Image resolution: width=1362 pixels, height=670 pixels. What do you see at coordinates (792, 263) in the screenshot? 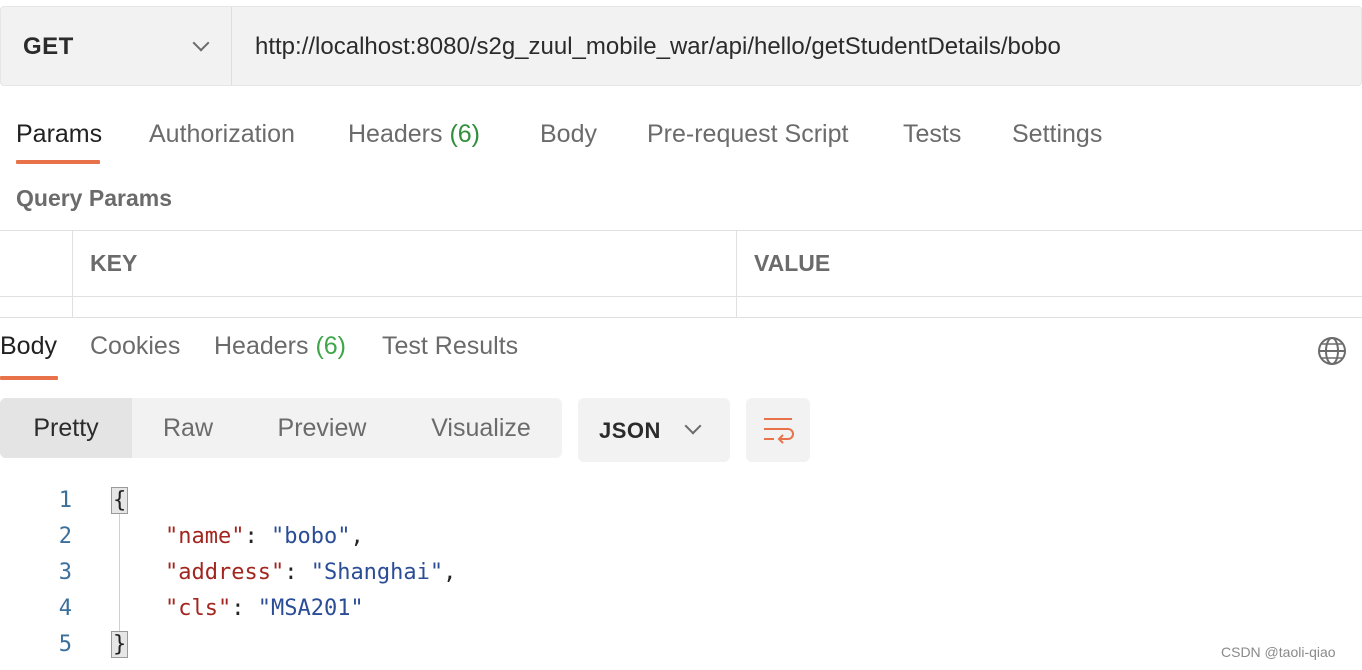
I see `column-header-value: VALUE` at bounding box center [792, 263].